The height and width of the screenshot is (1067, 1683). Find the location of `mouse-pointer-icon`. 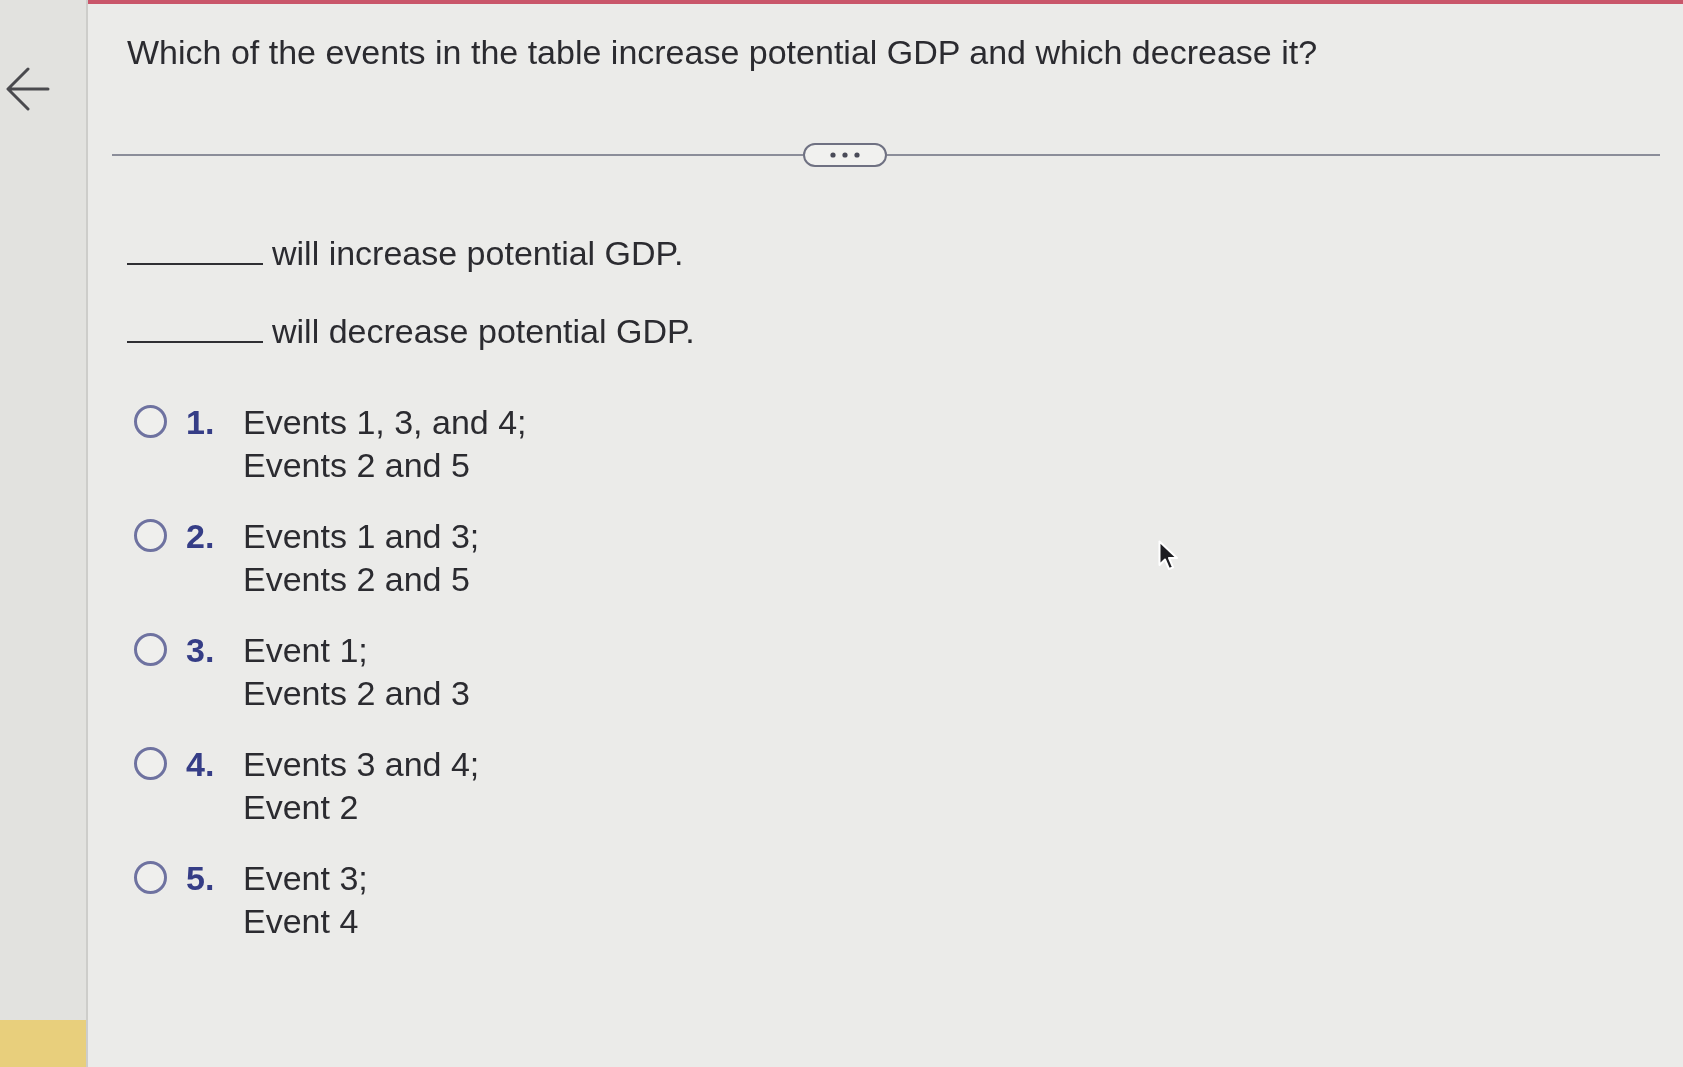

mouse-pointer-icon is located at coordinates (1169, 556).